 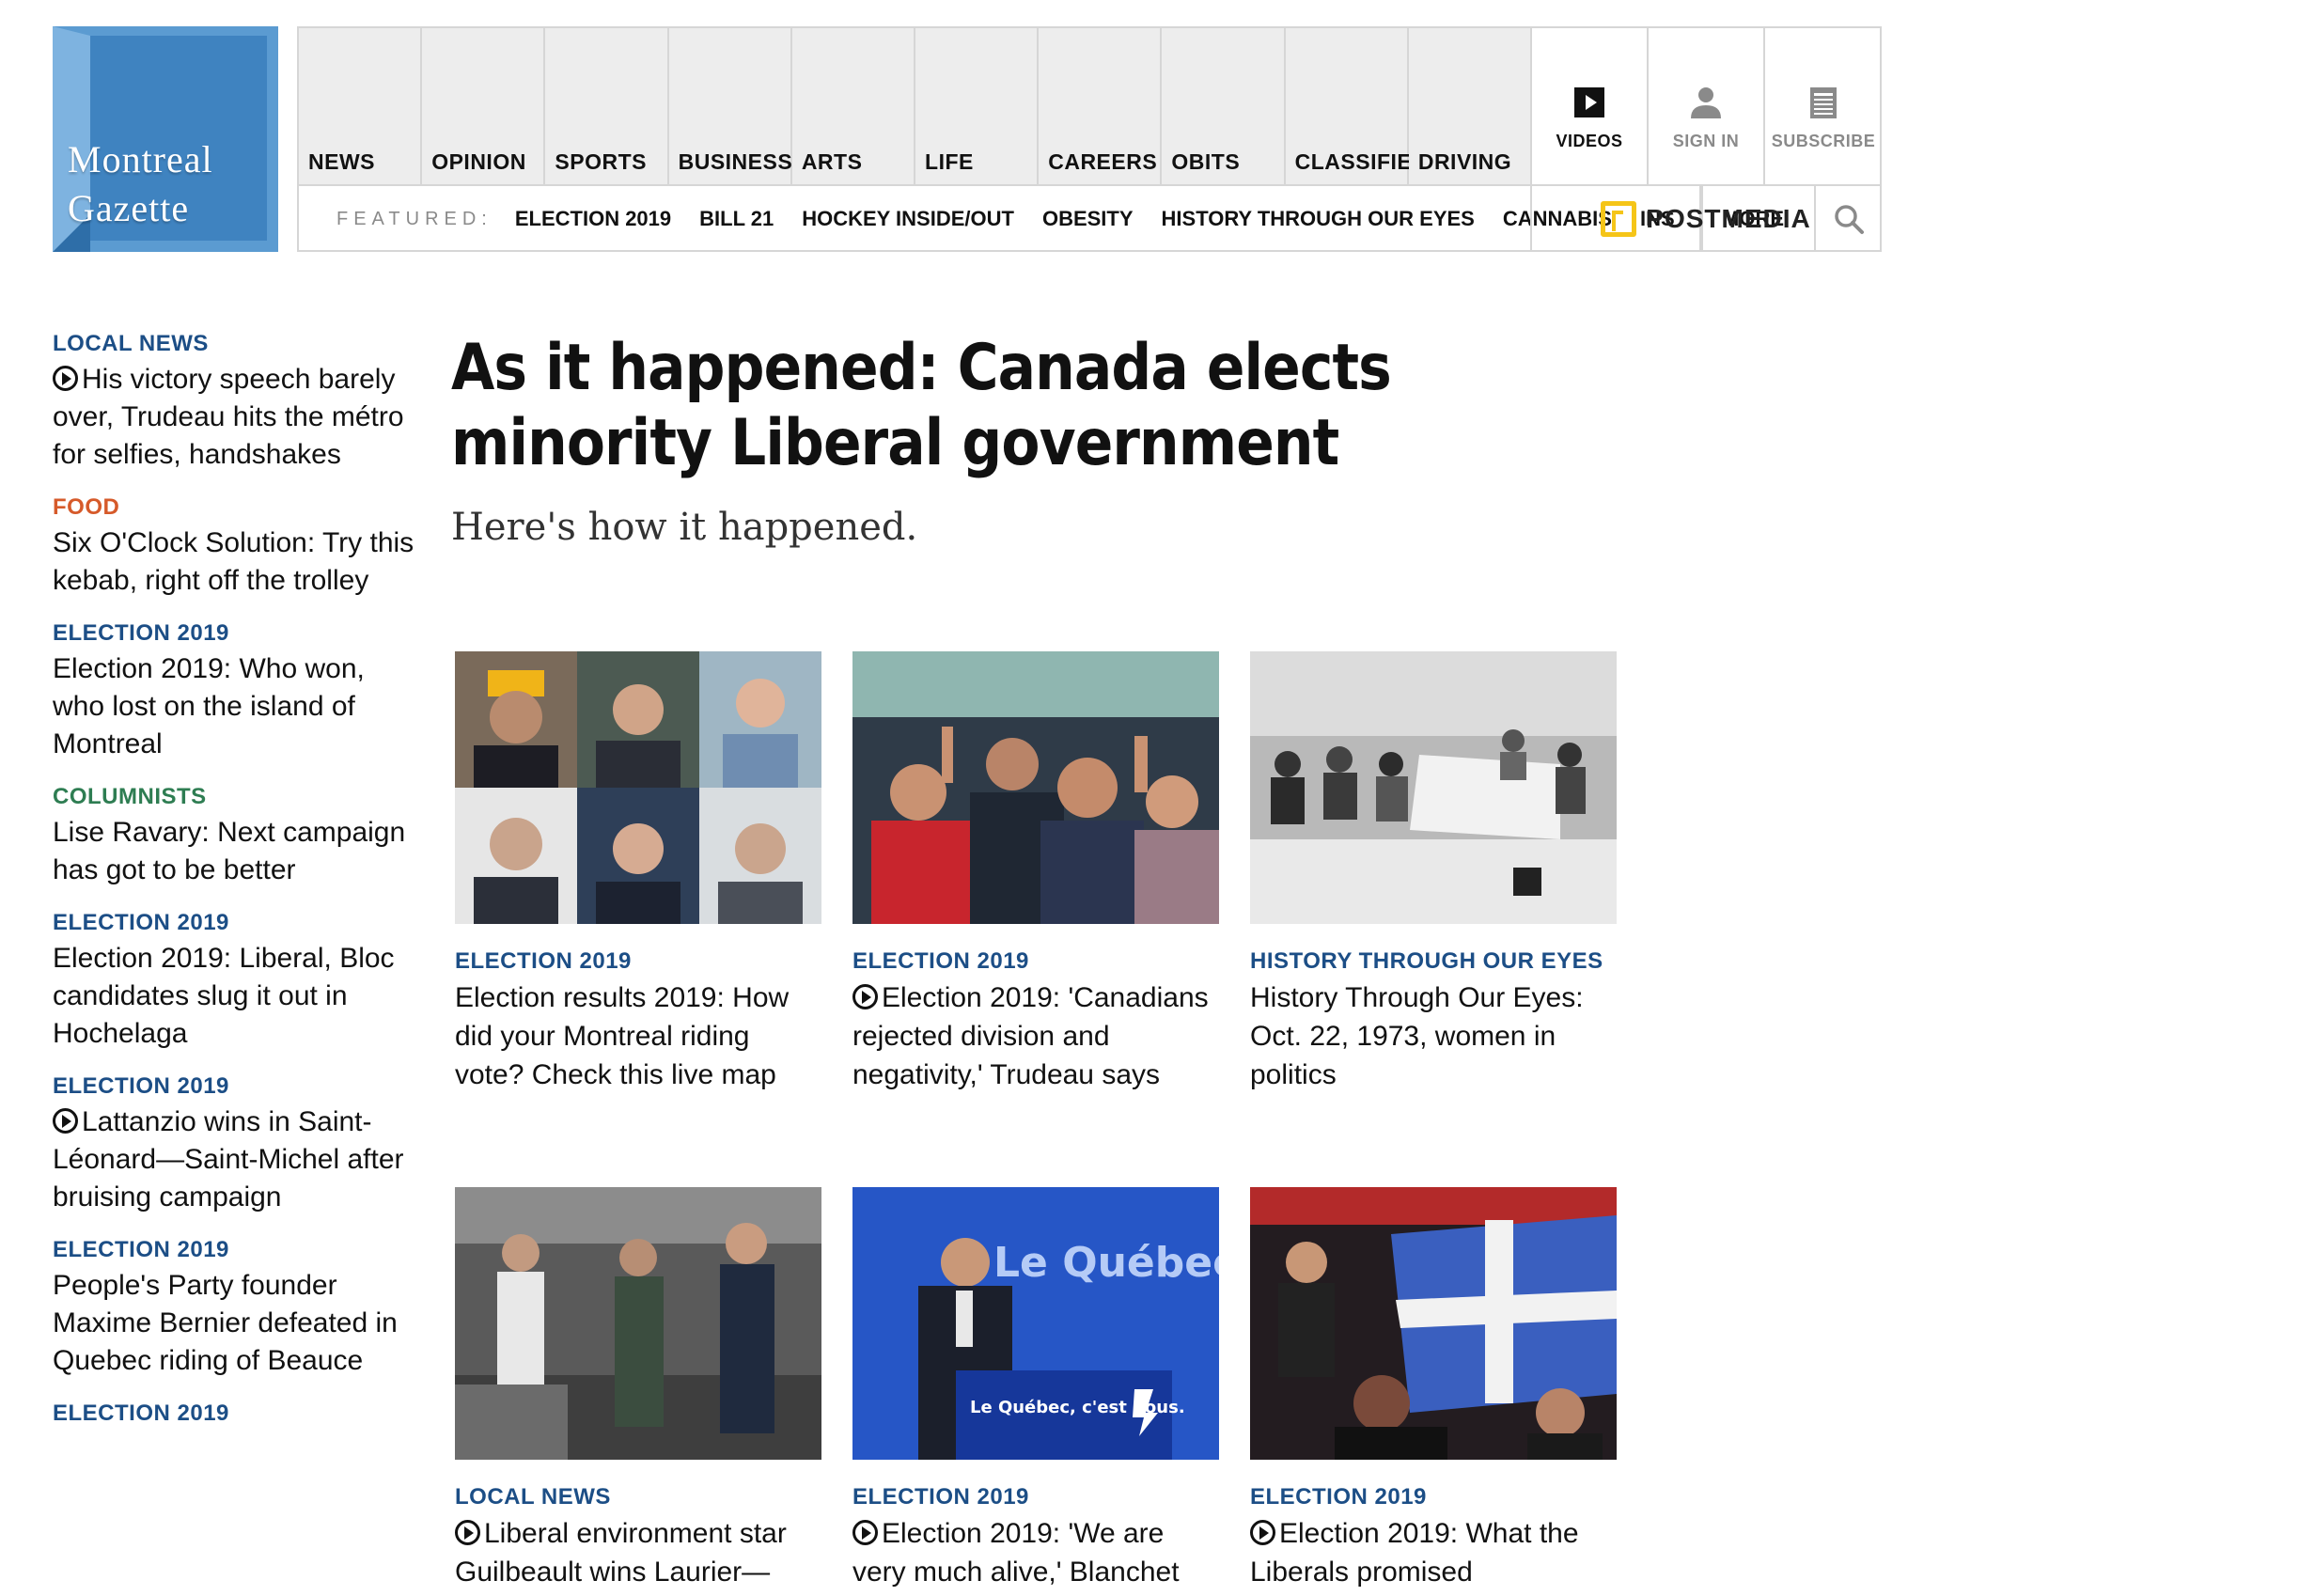 I want to click on sign-in-label: SIGN IN, so click(x=1706, y=140).